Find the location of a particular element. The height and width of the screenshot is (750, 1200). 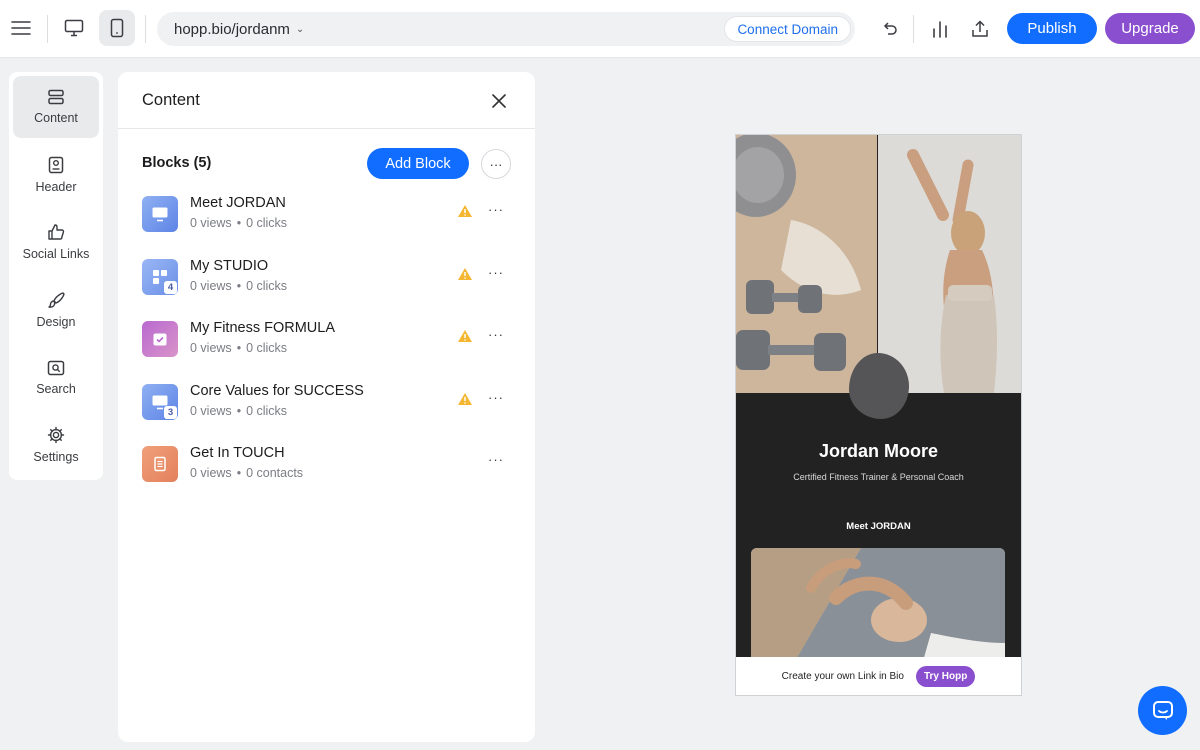

layers-icon is located at coordinates (56, 97).